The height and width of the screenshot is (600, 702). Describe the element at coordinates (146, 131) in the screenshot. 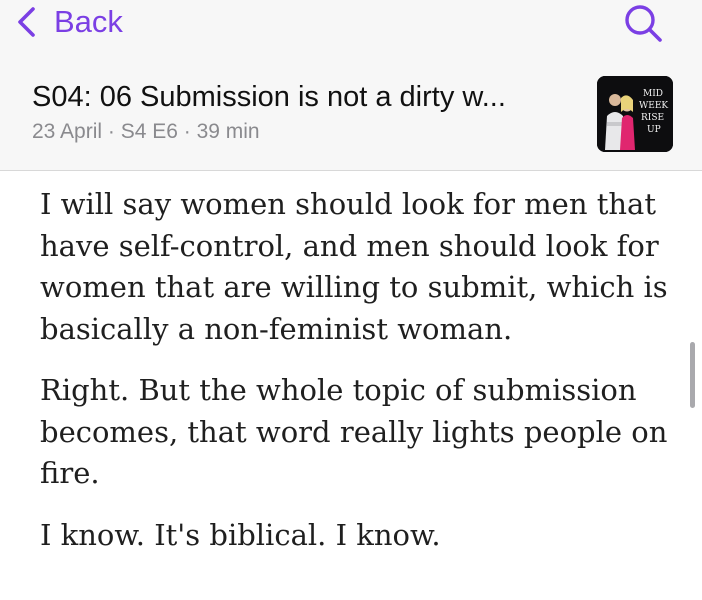

I see `episode-meta: 23 April · S4 E6 · 39 min` at that location.